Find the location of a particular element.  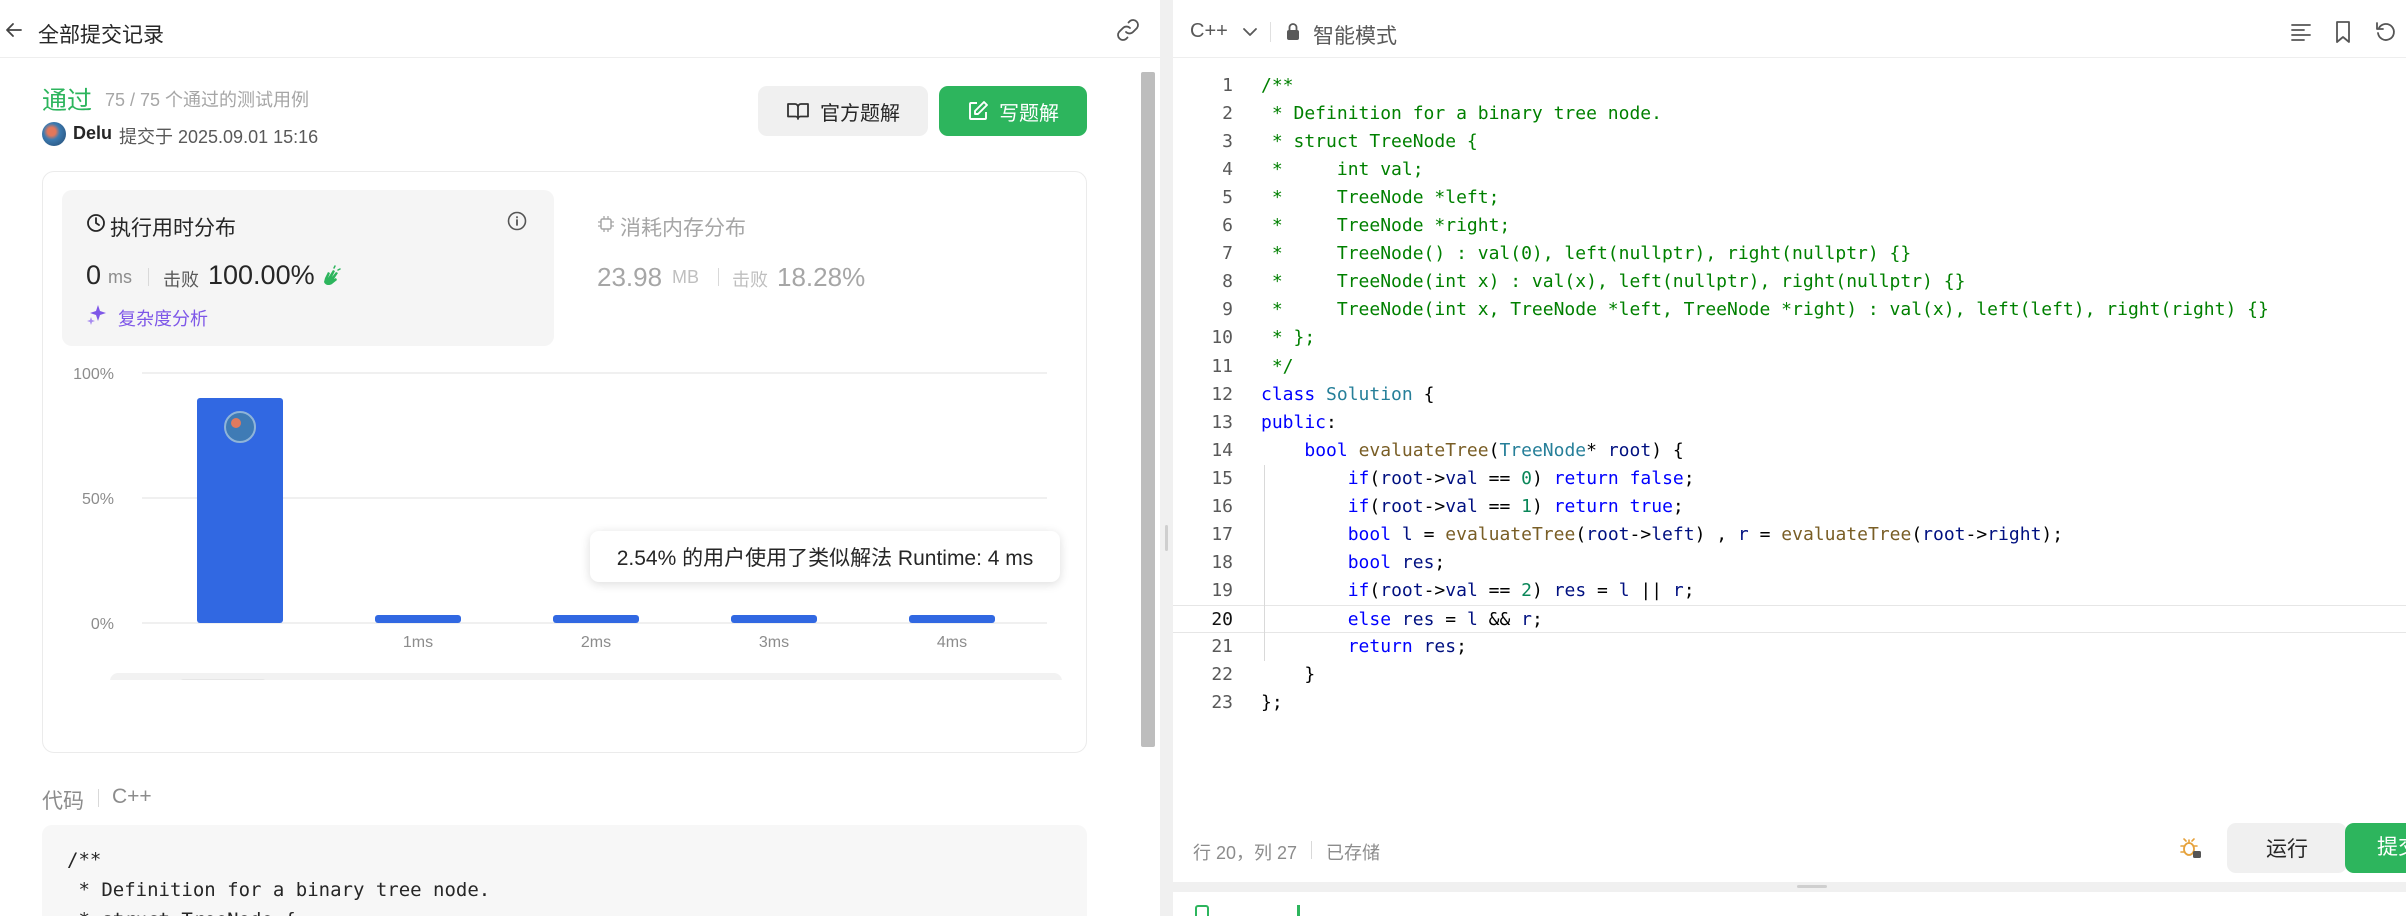

submit-button: 提交 is located at coordinates (2375, 848).